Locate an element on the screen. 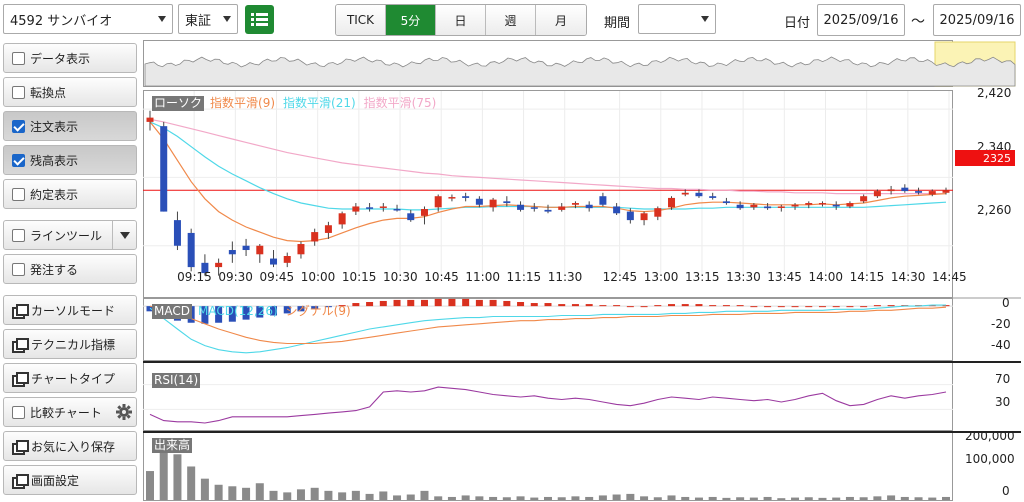 The image size is (1024, 502). legend-volume: 出来高 is located at coordinates (172, 445).